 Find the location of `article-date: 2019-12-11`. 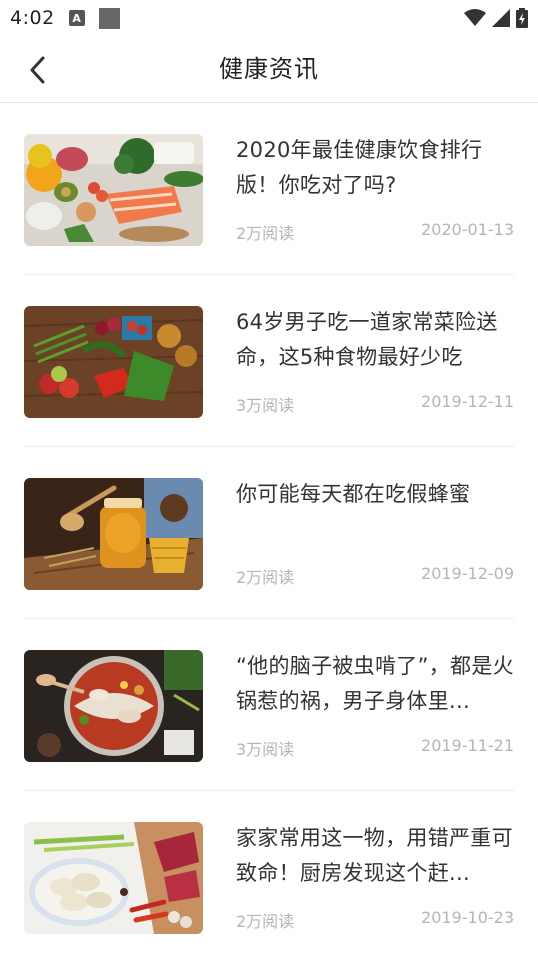

article-date: 2019-12-11 is located at coordinates (467, 401).